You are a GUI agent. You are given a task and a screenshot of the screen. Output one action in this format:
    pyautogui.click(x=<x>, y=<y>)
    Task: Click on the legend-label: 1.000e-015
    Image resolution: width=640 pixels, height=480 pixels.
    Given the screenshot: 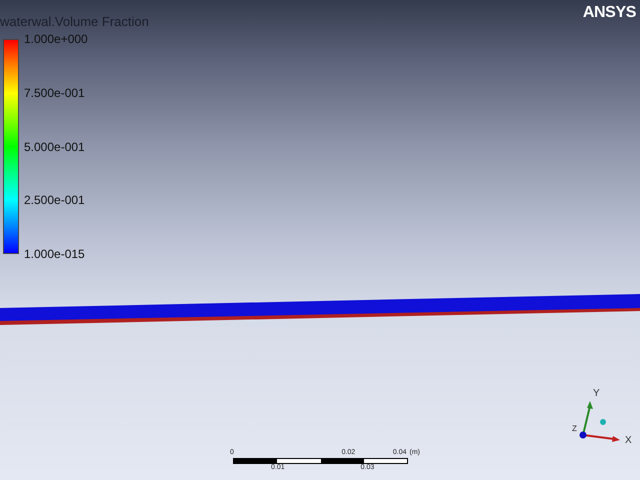 What is the action you would take?
    pyautogui.click(x=55, y=254)
    